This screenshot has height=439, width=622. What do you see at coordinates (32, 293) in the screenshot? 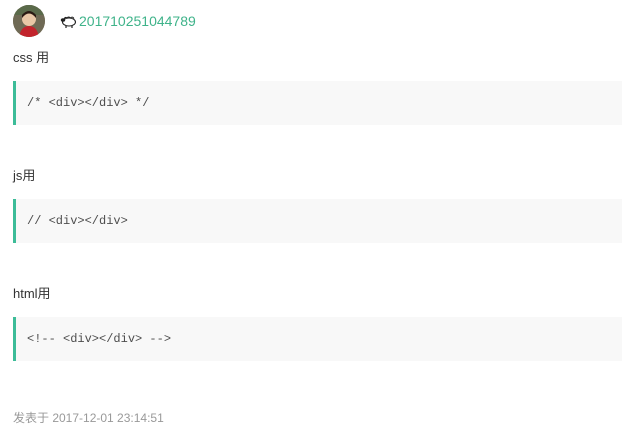
I see `html-section-label: html用` at bounding box center [32, 293].